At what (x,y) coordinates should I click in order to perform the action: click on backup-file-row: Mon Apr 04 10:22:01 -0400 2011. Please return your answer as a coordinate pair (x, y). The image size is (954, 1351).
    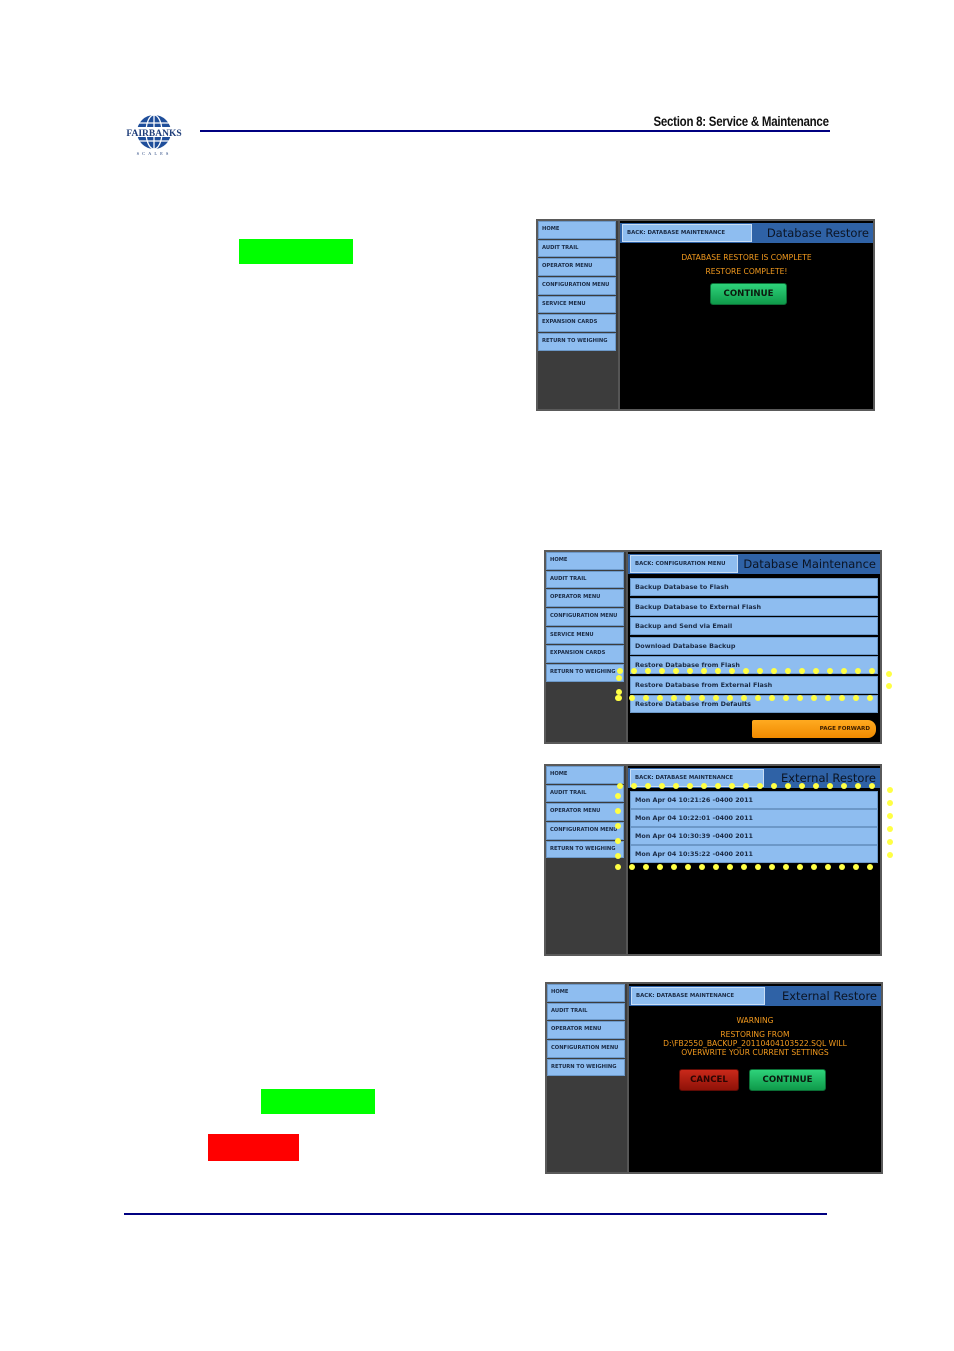
    Looking at the image, I should click on (754, 818).